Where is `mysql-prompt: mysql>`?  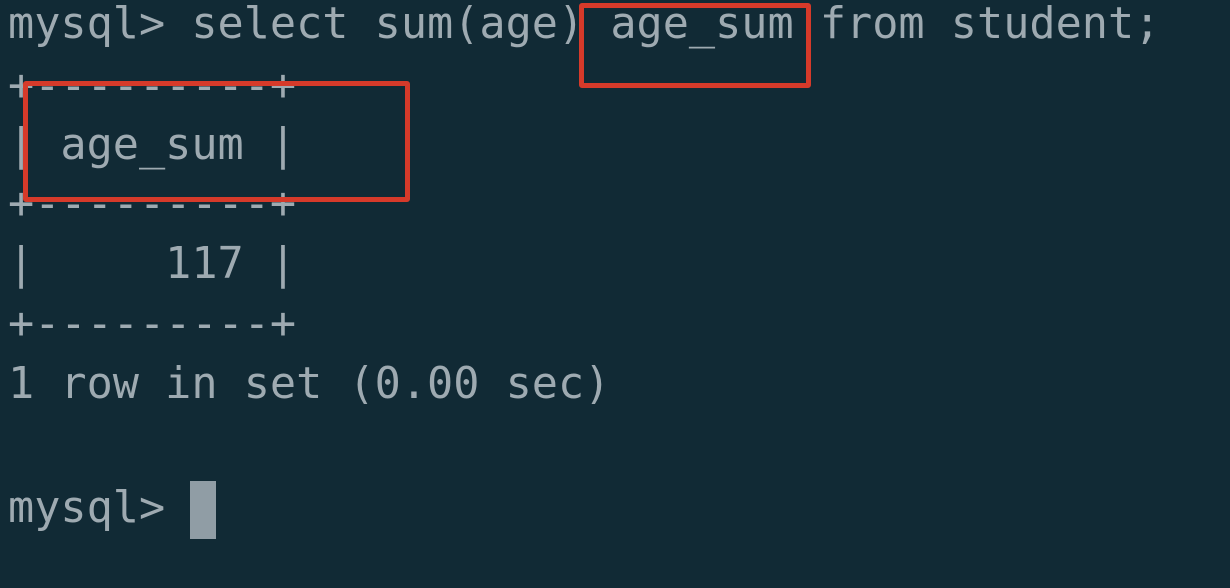
mysql-prompt: mysql> is located at coordinates (100, 508).